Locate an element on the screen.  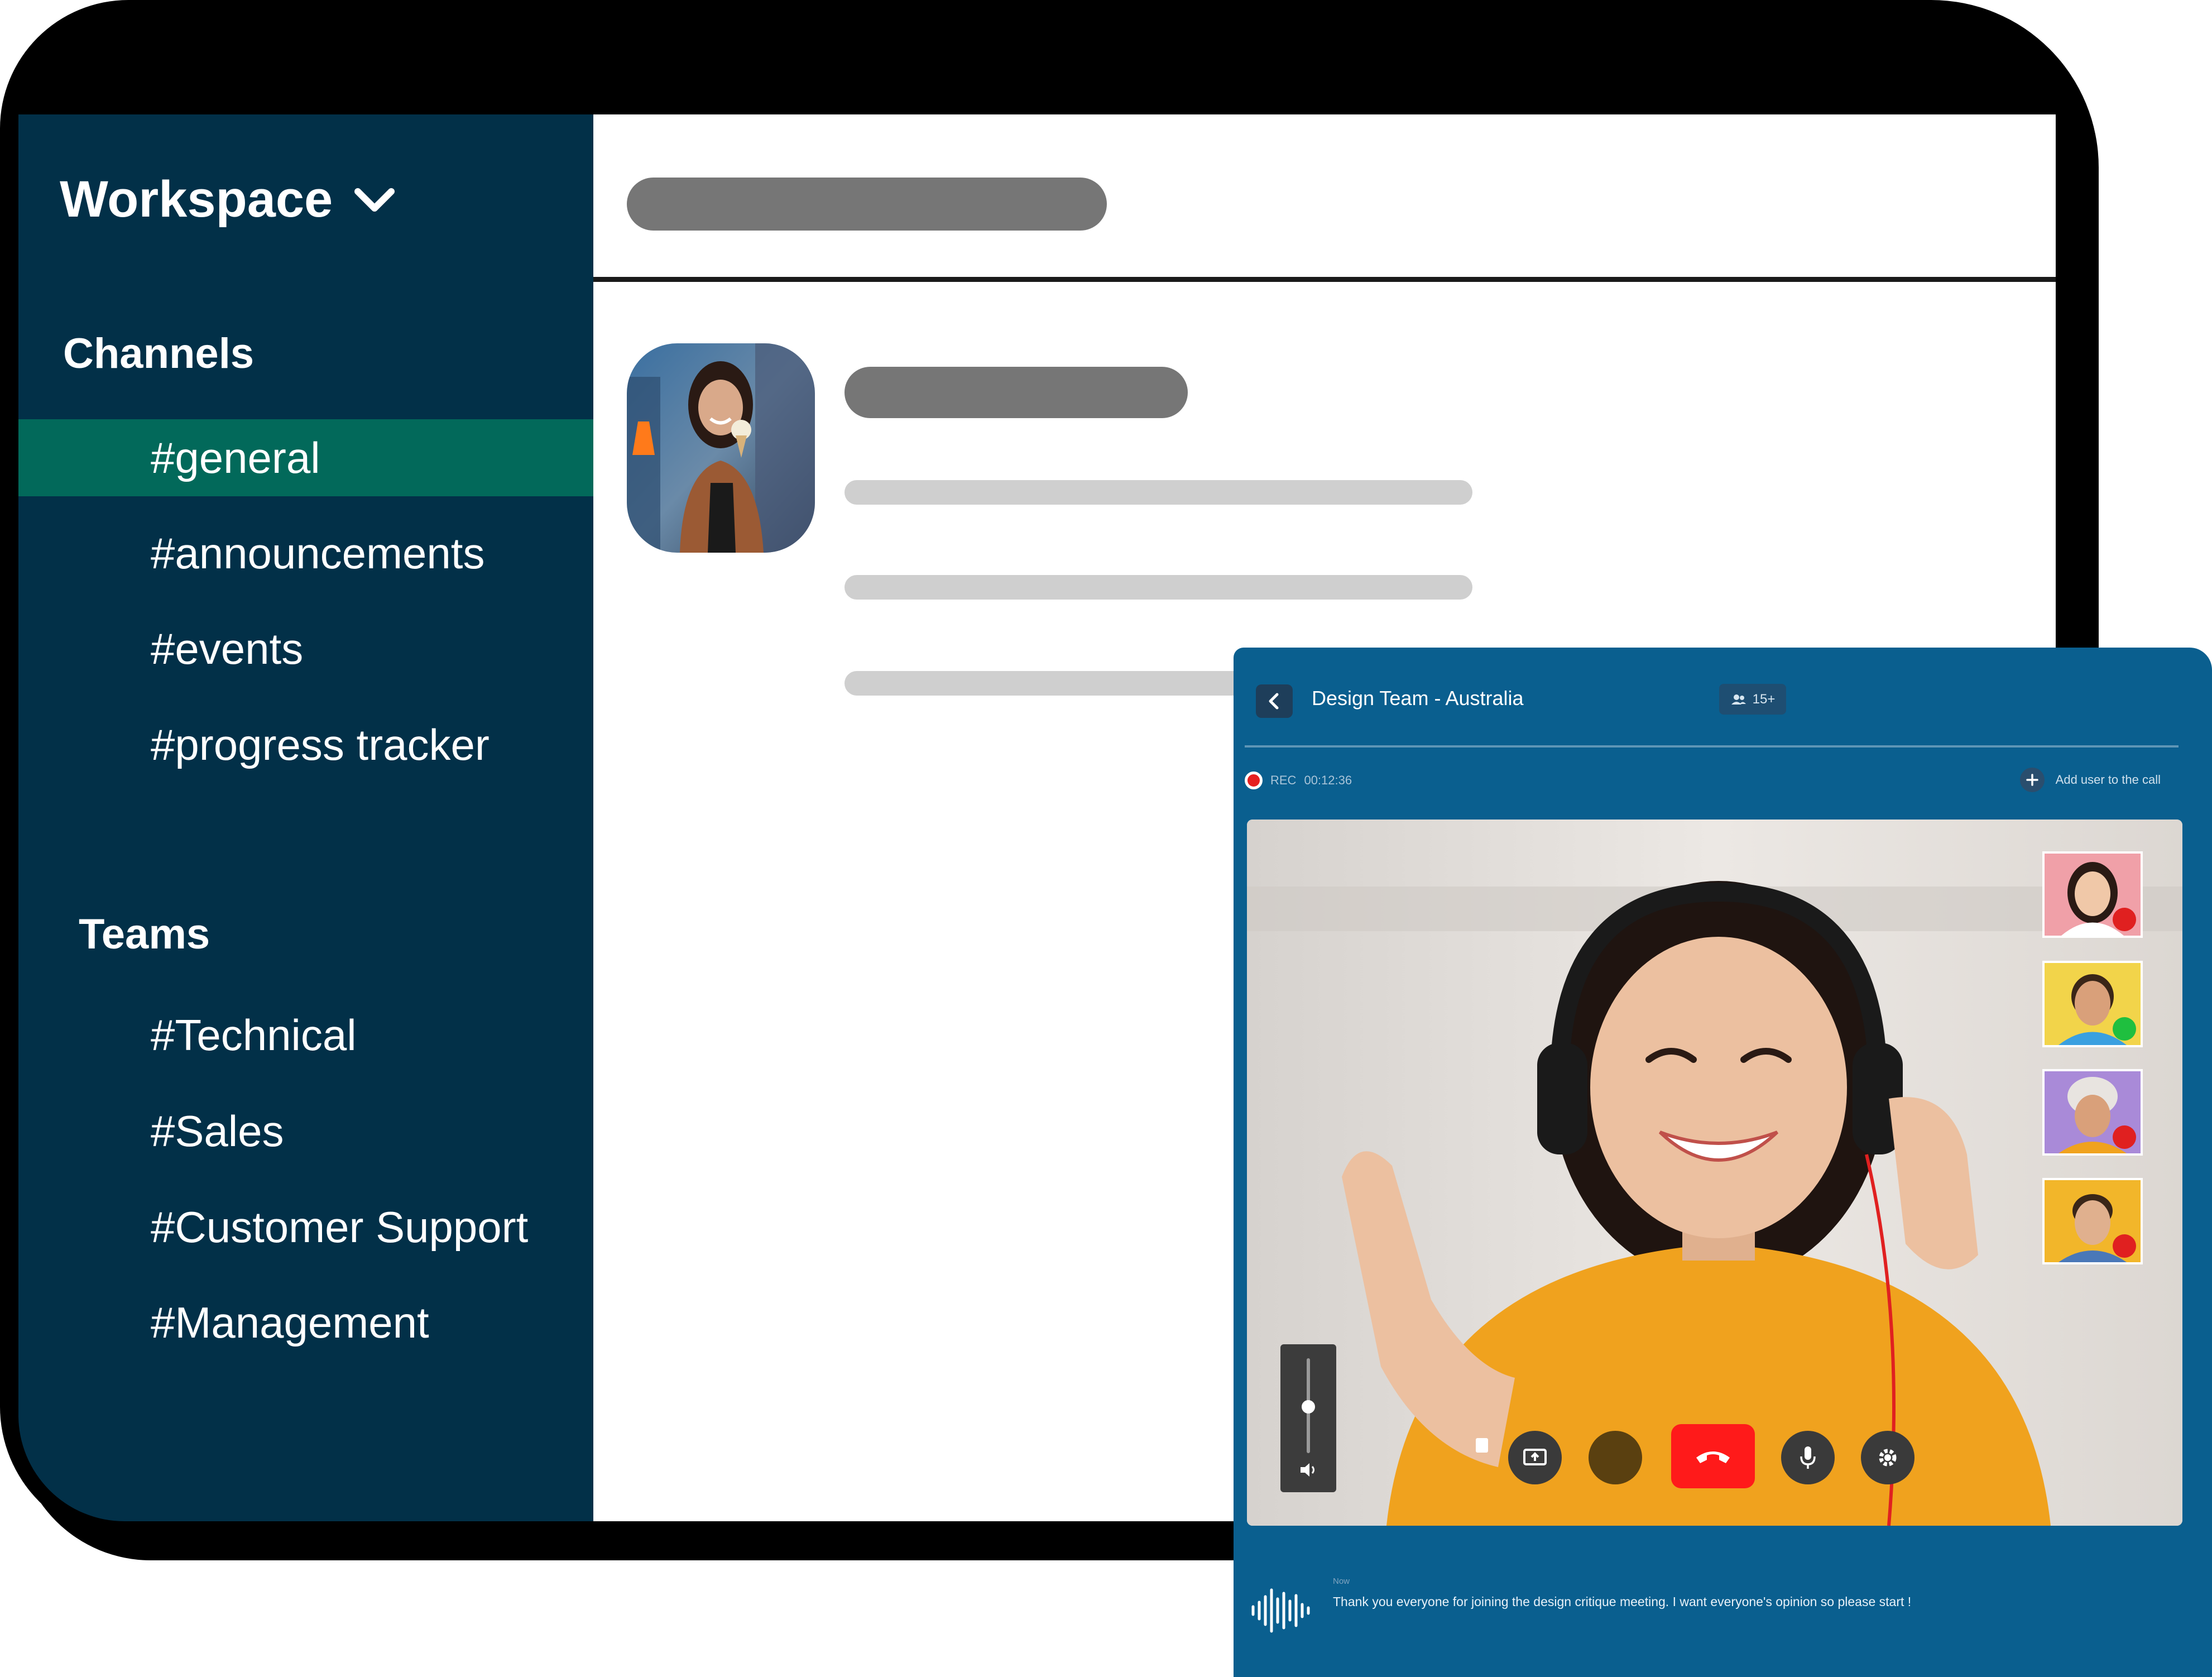
call-header: Design Team - Australia 15+ is located at coordinates (1712, 698).